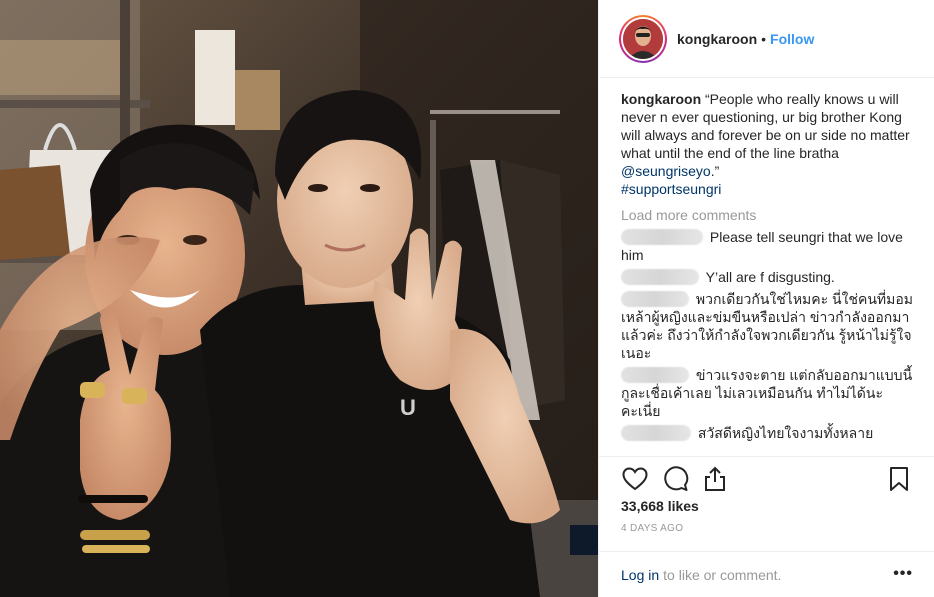 Image resolution: width=934 pixels, height=597 pixels. Describe the element at coordinates (767, 246) in the screenshot. I see `comment-item: Please tell seungri that we love him` at that location.